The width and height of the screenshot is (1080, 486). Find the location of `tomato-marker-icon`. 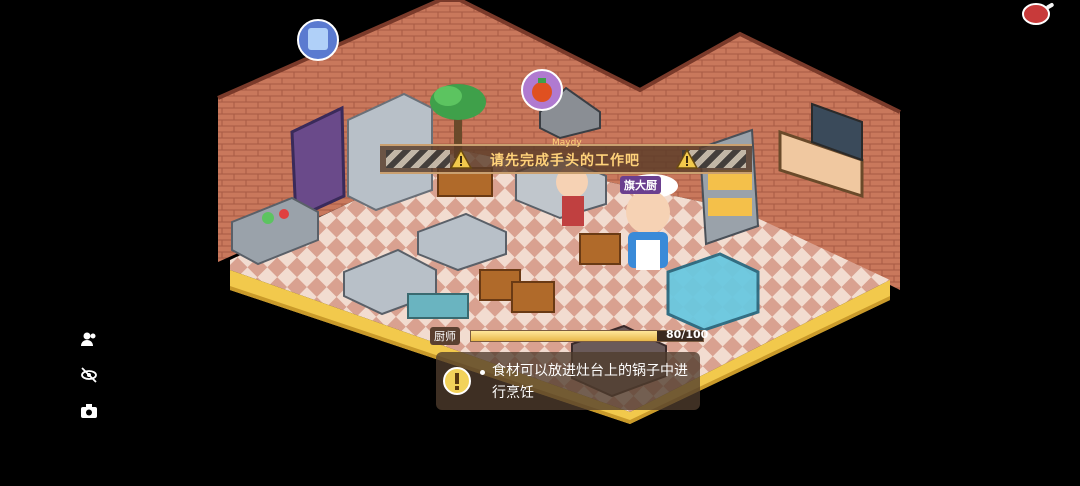

tomato-marker-icon is located at coordinates (542, 90).